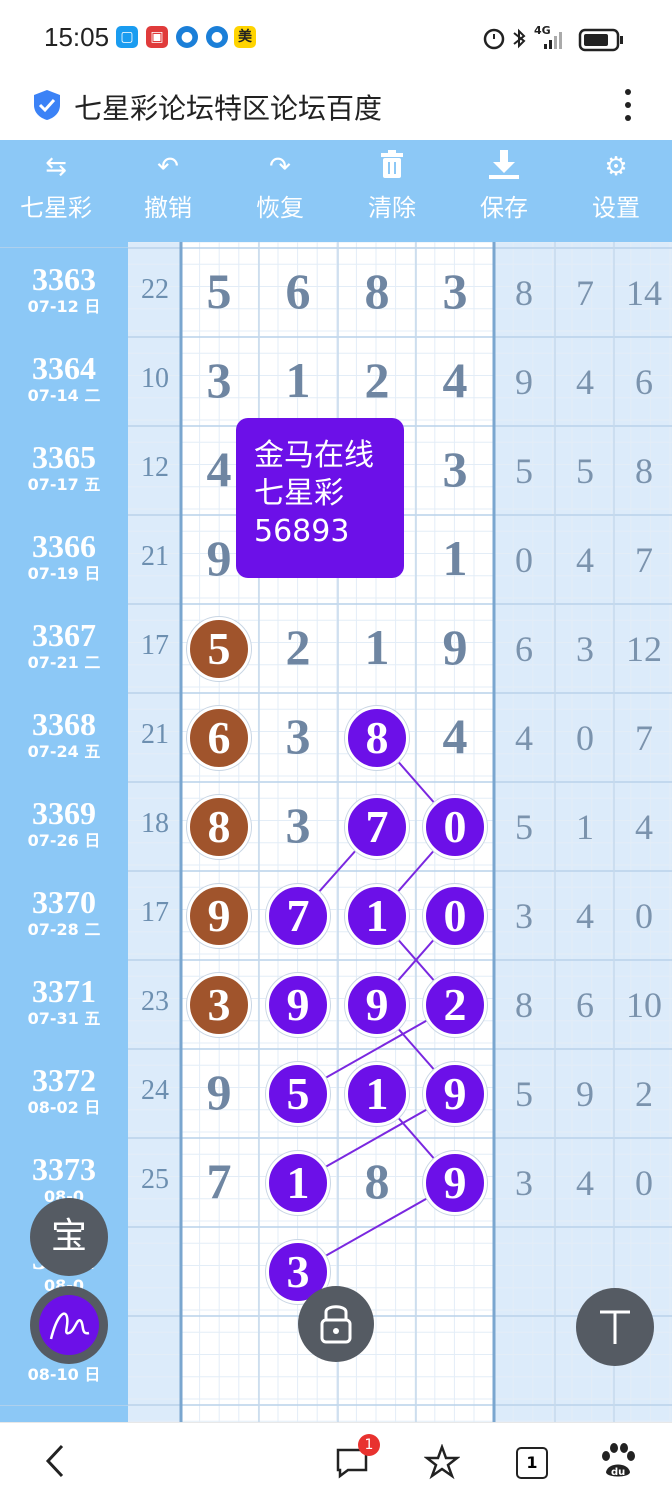  Describe the element at coordinates (442, 1462) in the screenshot. I see `star-icon` at that location.